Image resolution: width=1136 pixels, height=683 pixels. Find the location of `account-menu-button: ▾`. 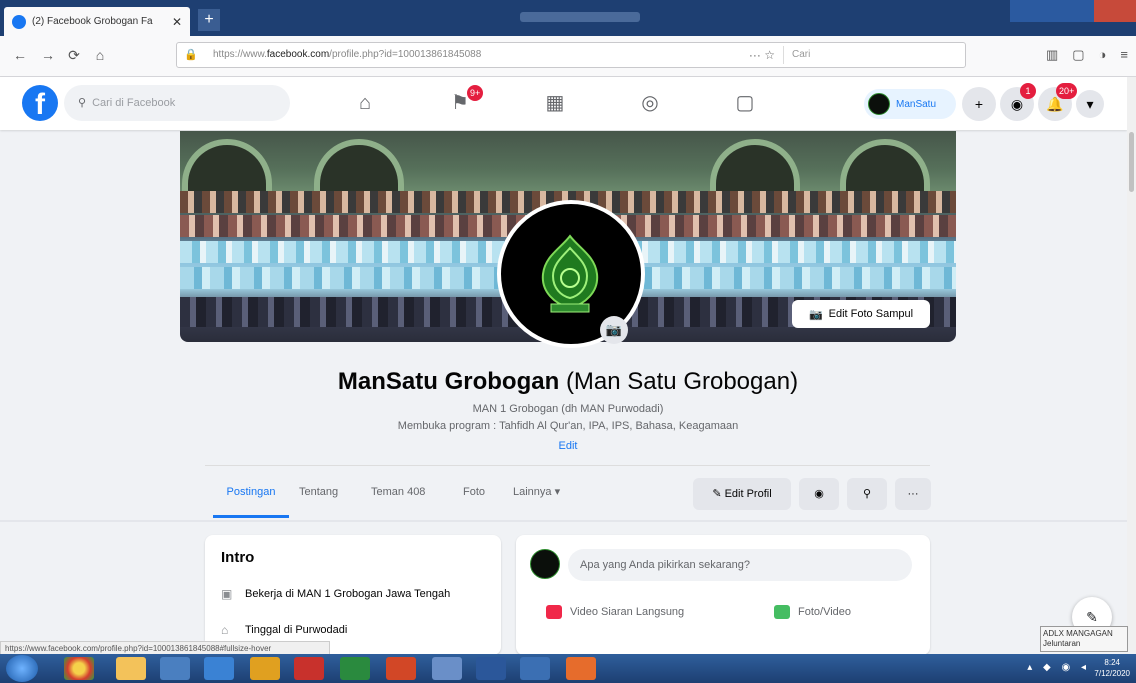

account-menu-button: ▾ is located at coordinates (1090, 104).